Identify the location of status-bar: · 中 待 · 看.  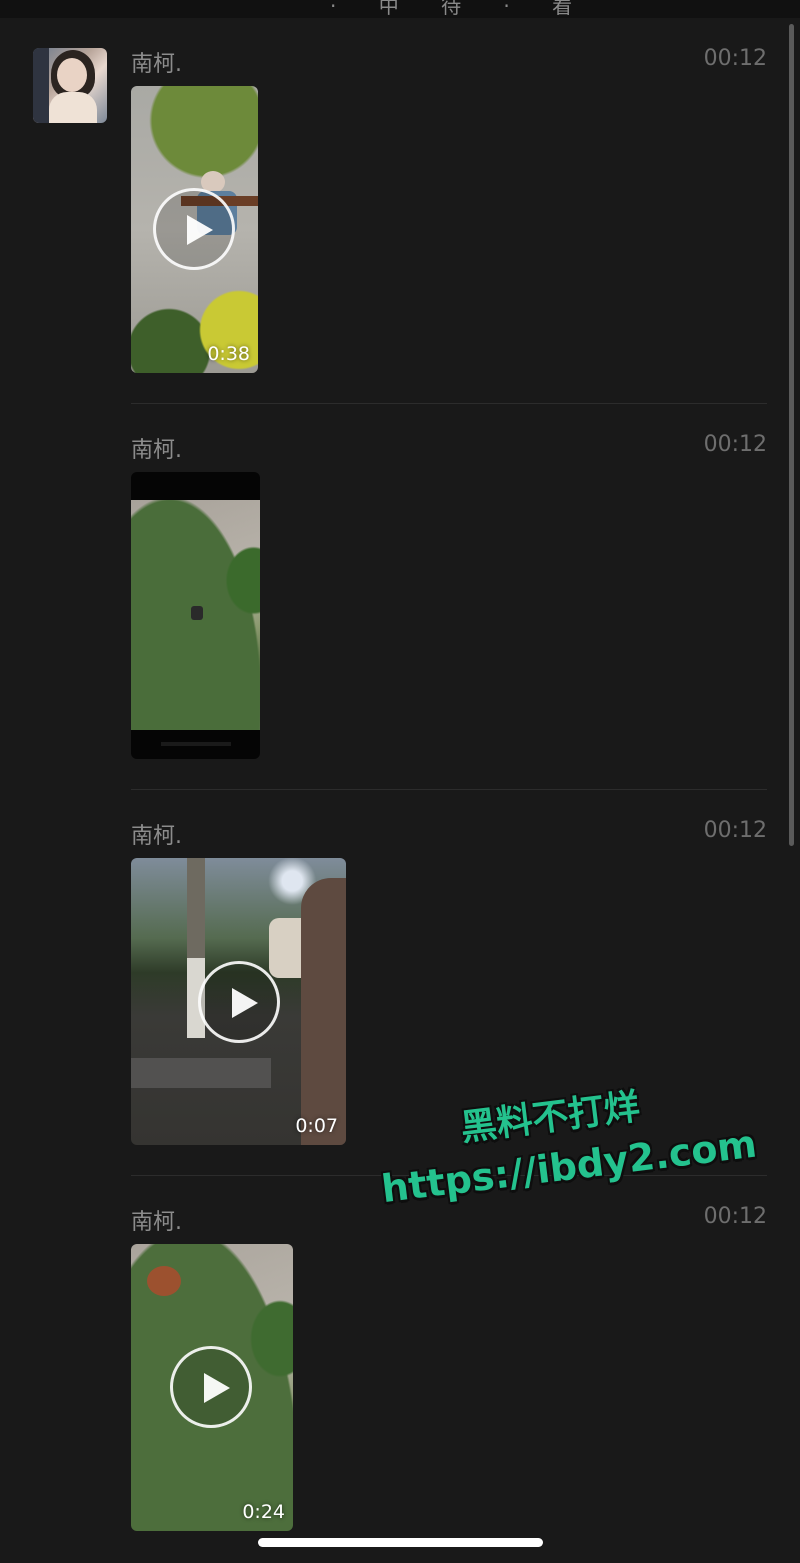
(400, 9).